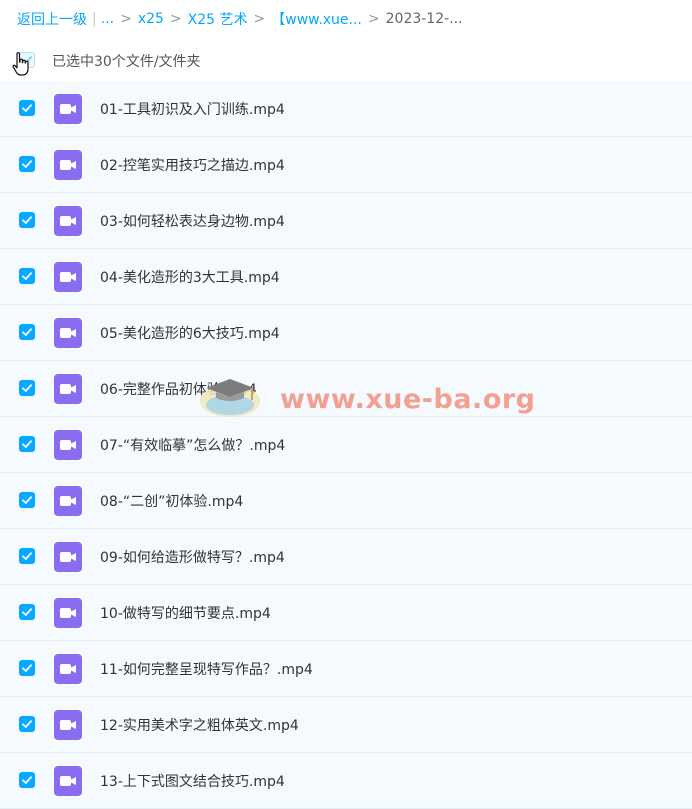 This screenshot has width=692, height=809. I want to click on file-name: 08-“二创”初体验.mp4, so click(171, 501).